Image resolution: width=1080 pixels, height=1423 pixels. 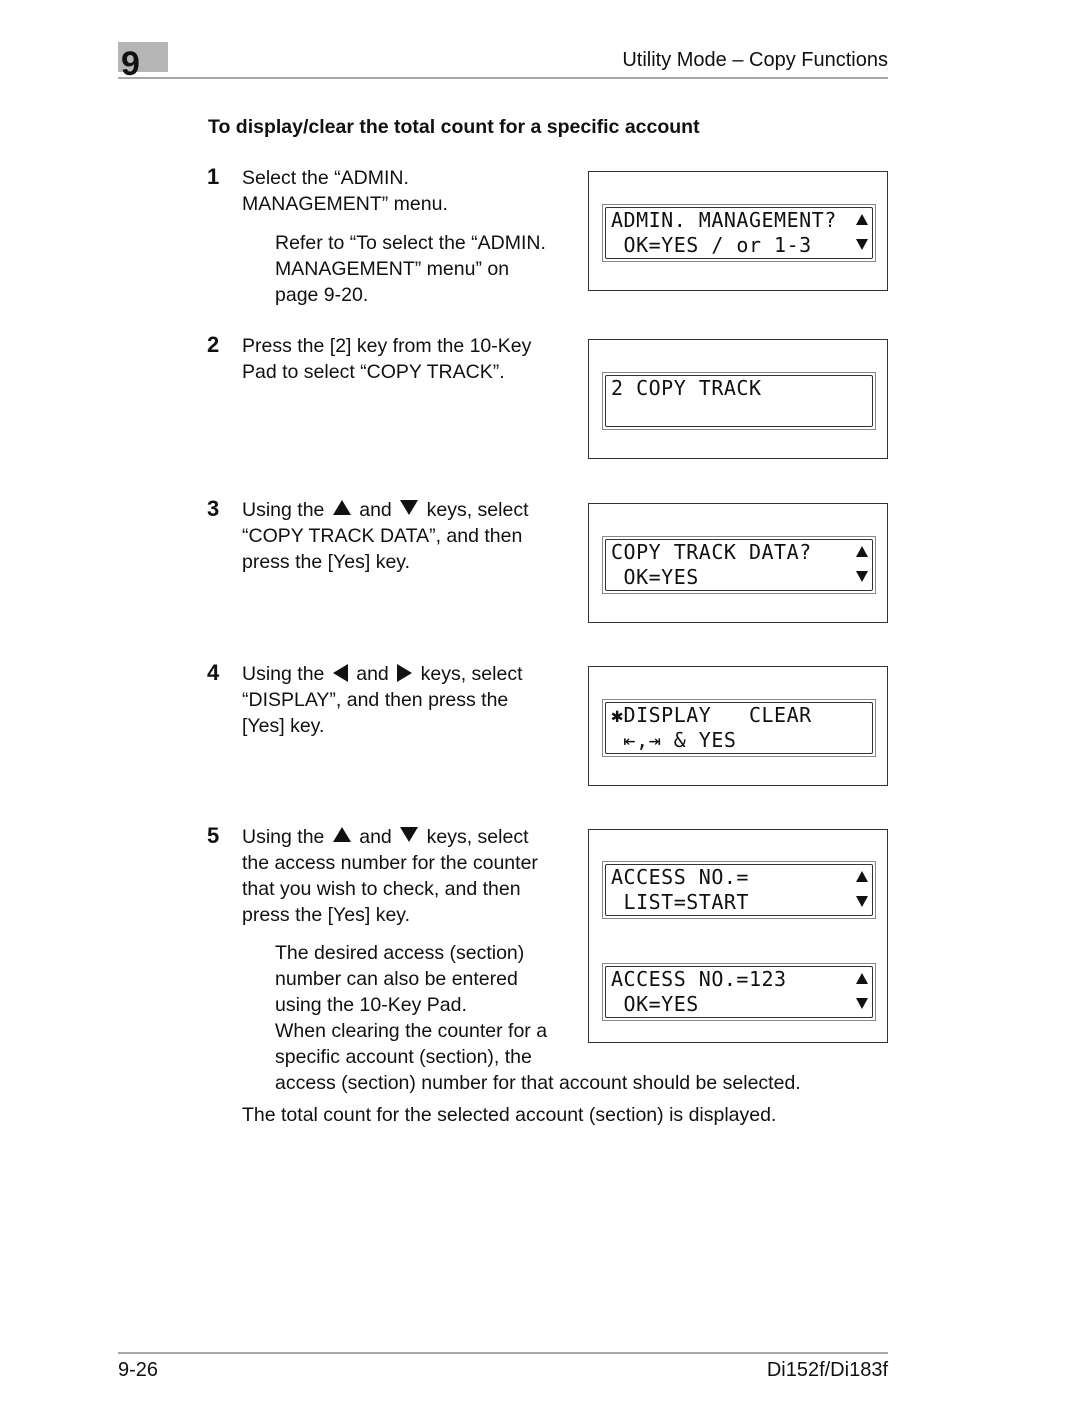 What do you see at coordinates (373, 372) in the screenshot?
I see `text-line: Pad to select “COPY TRACK”.` at bounding box center [373, 372].